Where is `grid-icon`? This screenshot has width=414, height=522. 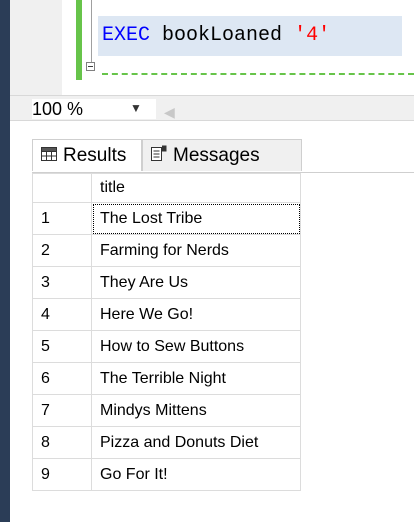 grid-icon is located at coordinates (49, 156).